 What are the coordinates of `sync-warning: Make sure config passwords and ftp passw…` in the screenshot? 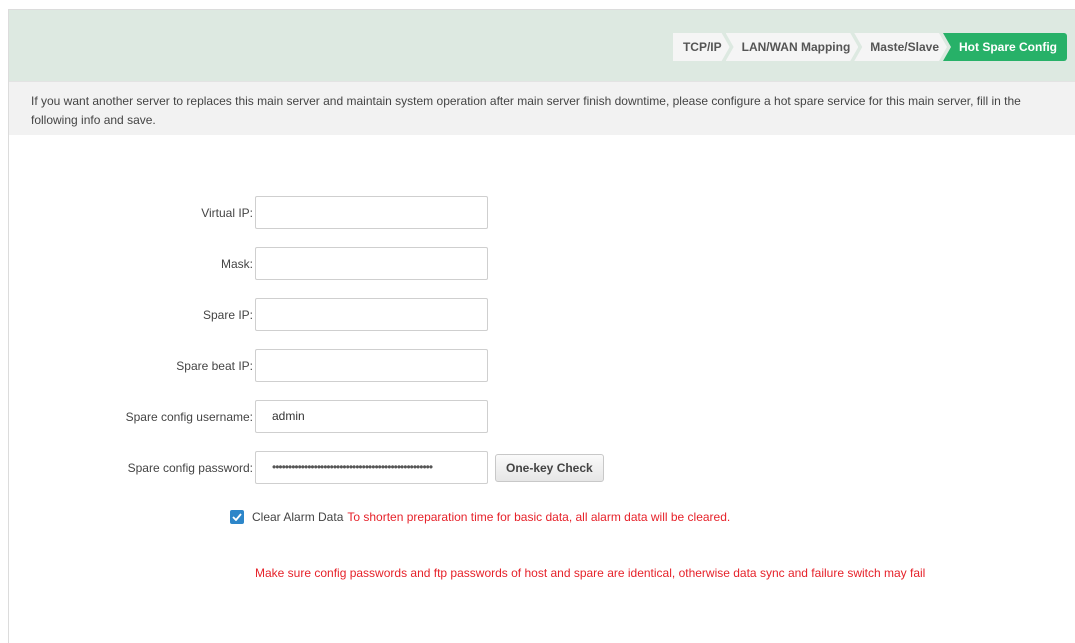 It's located at (590, 573).